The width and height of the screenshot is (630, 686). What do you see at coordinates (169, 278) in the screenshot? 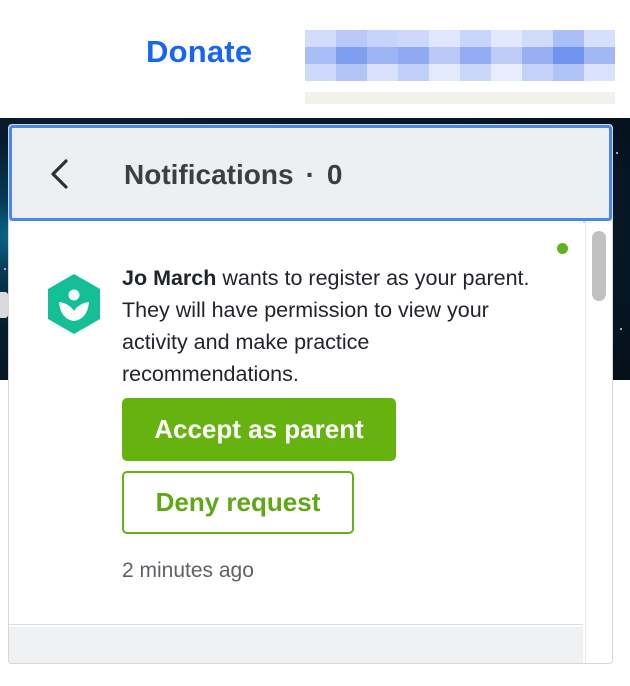
I see `sender-name: Jo March` at bounding box center [169, 278].